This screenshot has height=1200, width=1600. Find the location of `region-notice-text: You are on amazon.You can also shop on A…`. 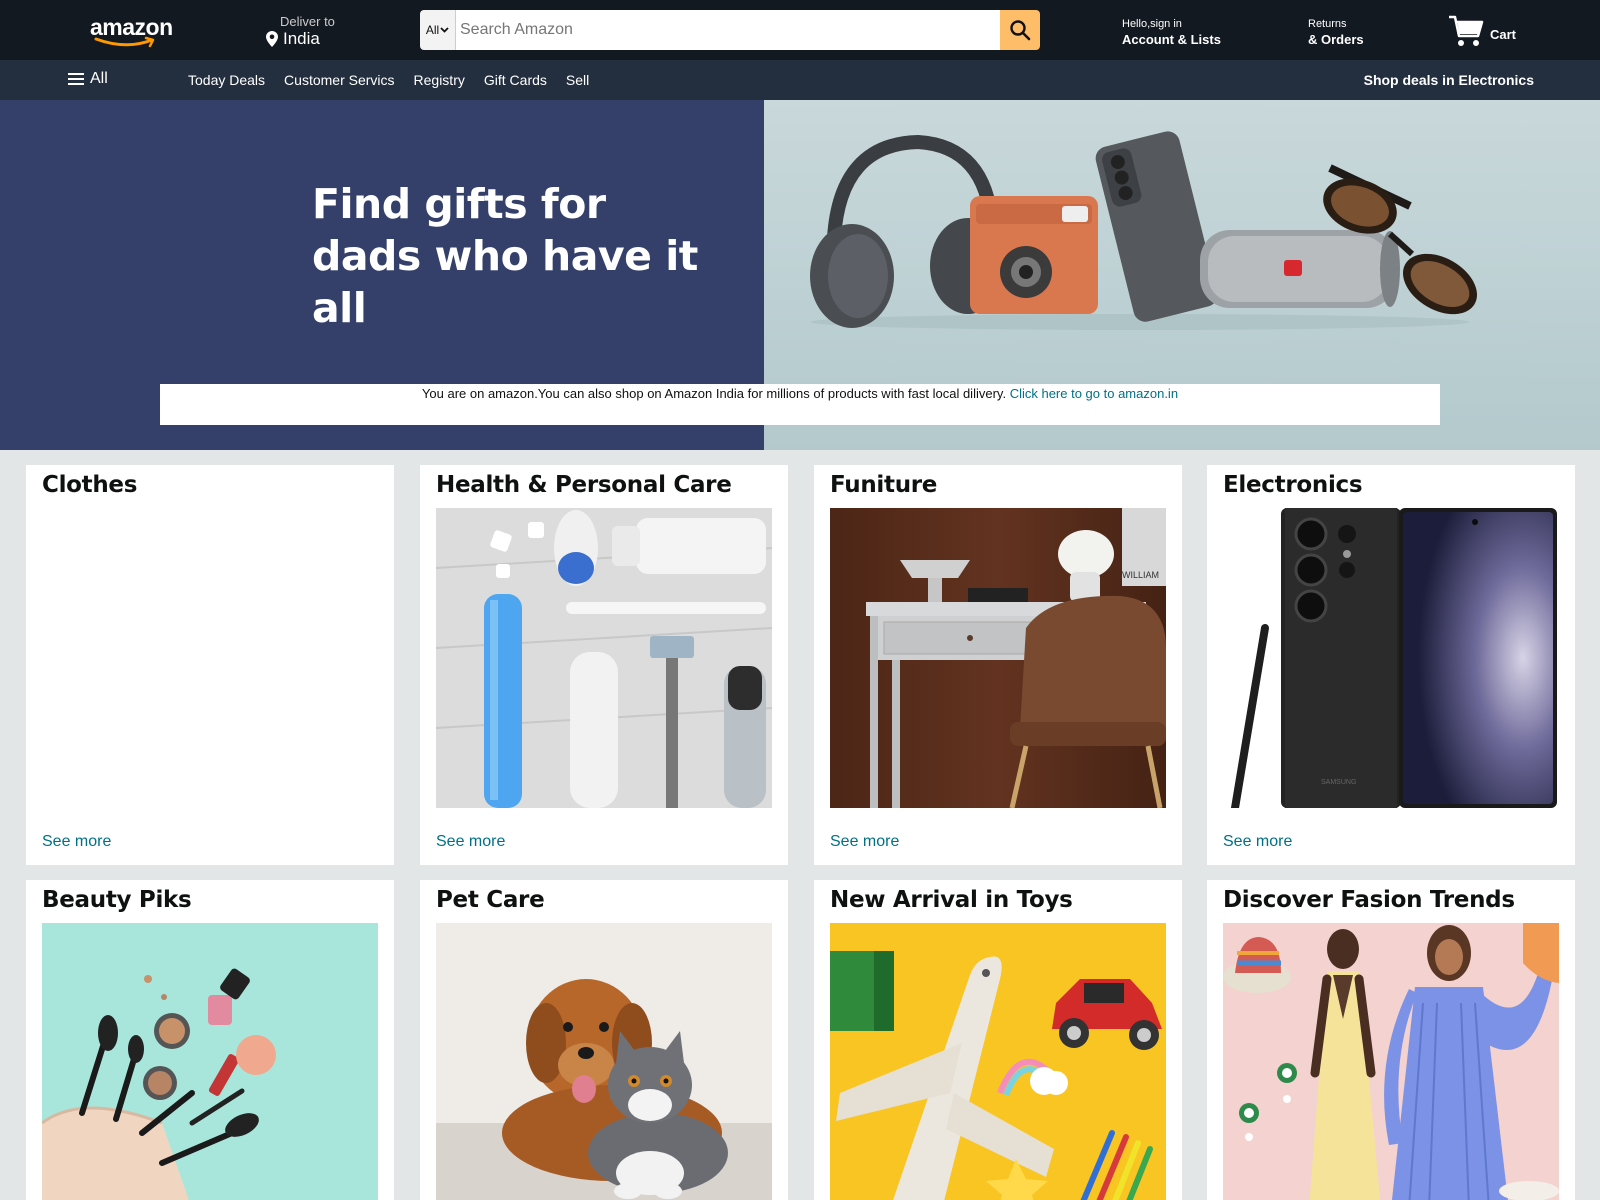

region-notice-text: You are on amazon.You can also shop on A… is located at coordinates (714, 393).